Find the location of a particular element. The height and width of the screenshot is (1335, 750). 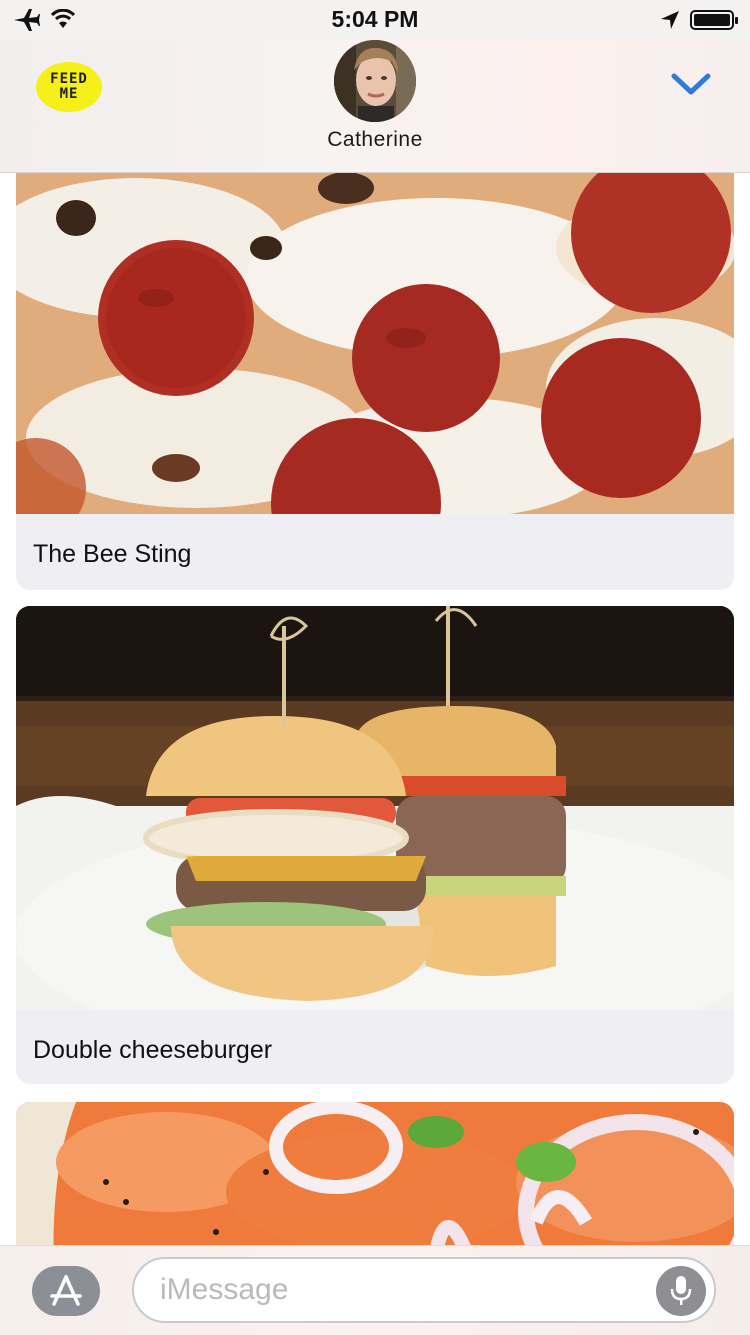

food-card is located at coordinates (375, 1173).